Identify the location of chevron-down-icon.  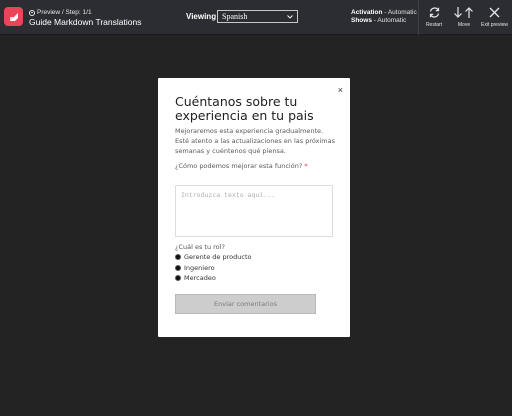
(290, 17).